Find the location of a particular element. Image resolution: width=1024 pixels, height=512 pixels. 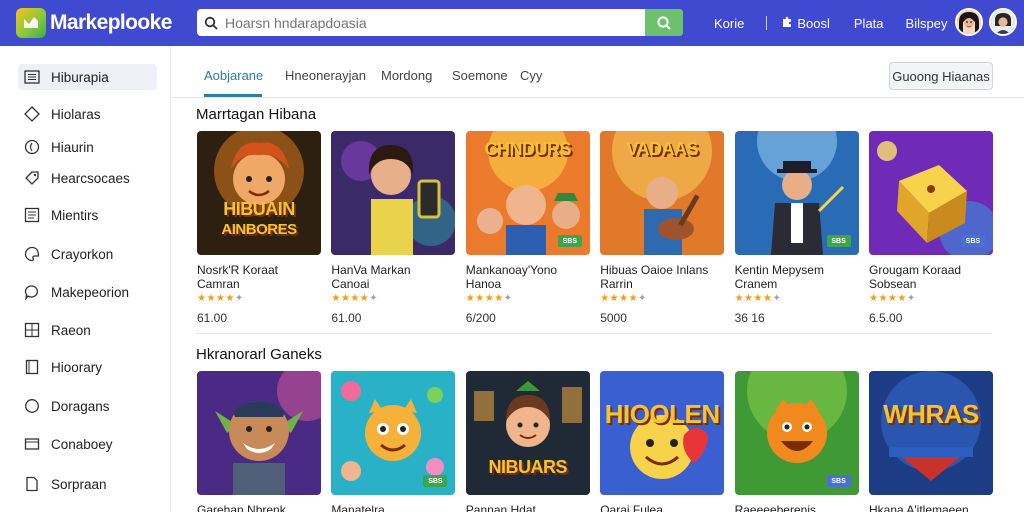

game-card: SBS Raeeeeberenis is located at coordinates (796, 441).